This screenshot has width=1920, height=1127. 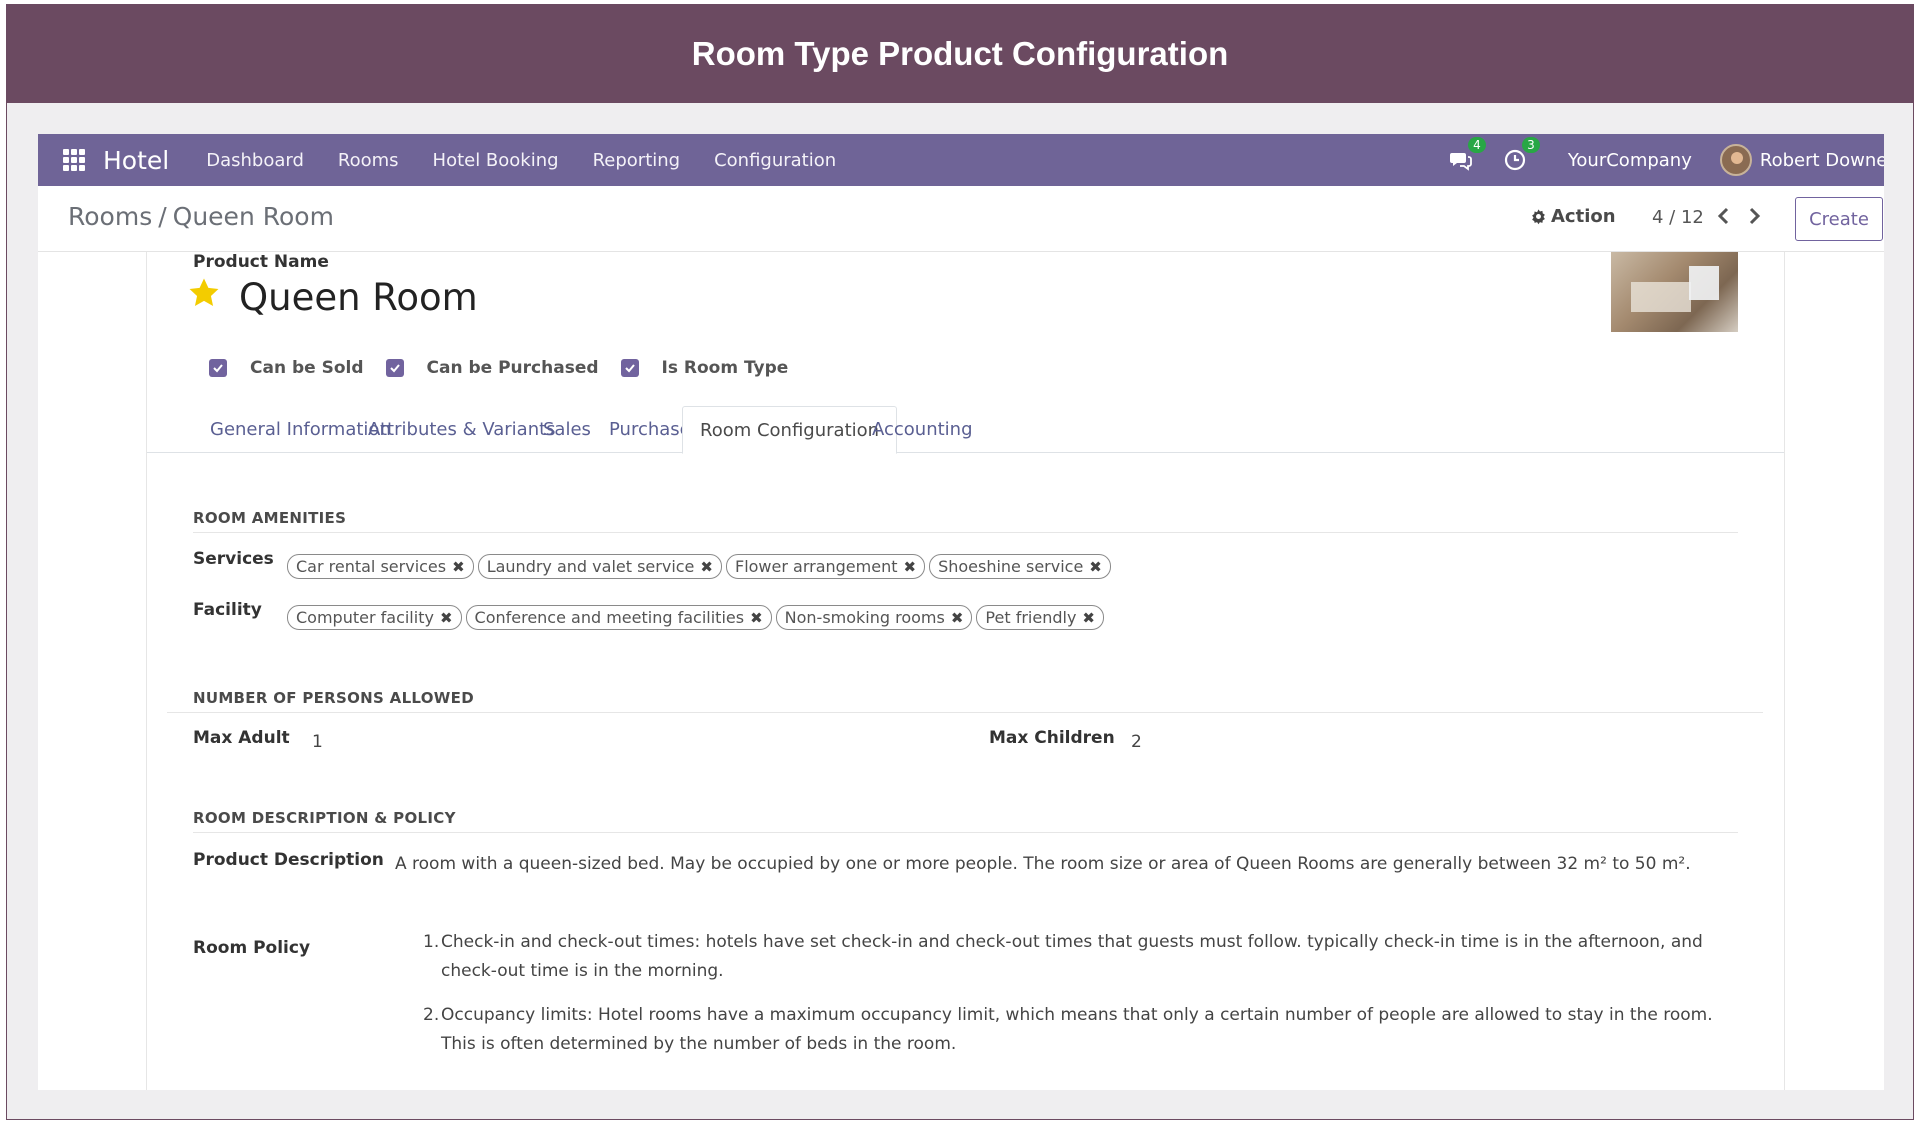 What do you see at coordinates (255, 160) in the screenshot?
I see `nav-dashboard: Dashboard` at bounding box center [255, 160].